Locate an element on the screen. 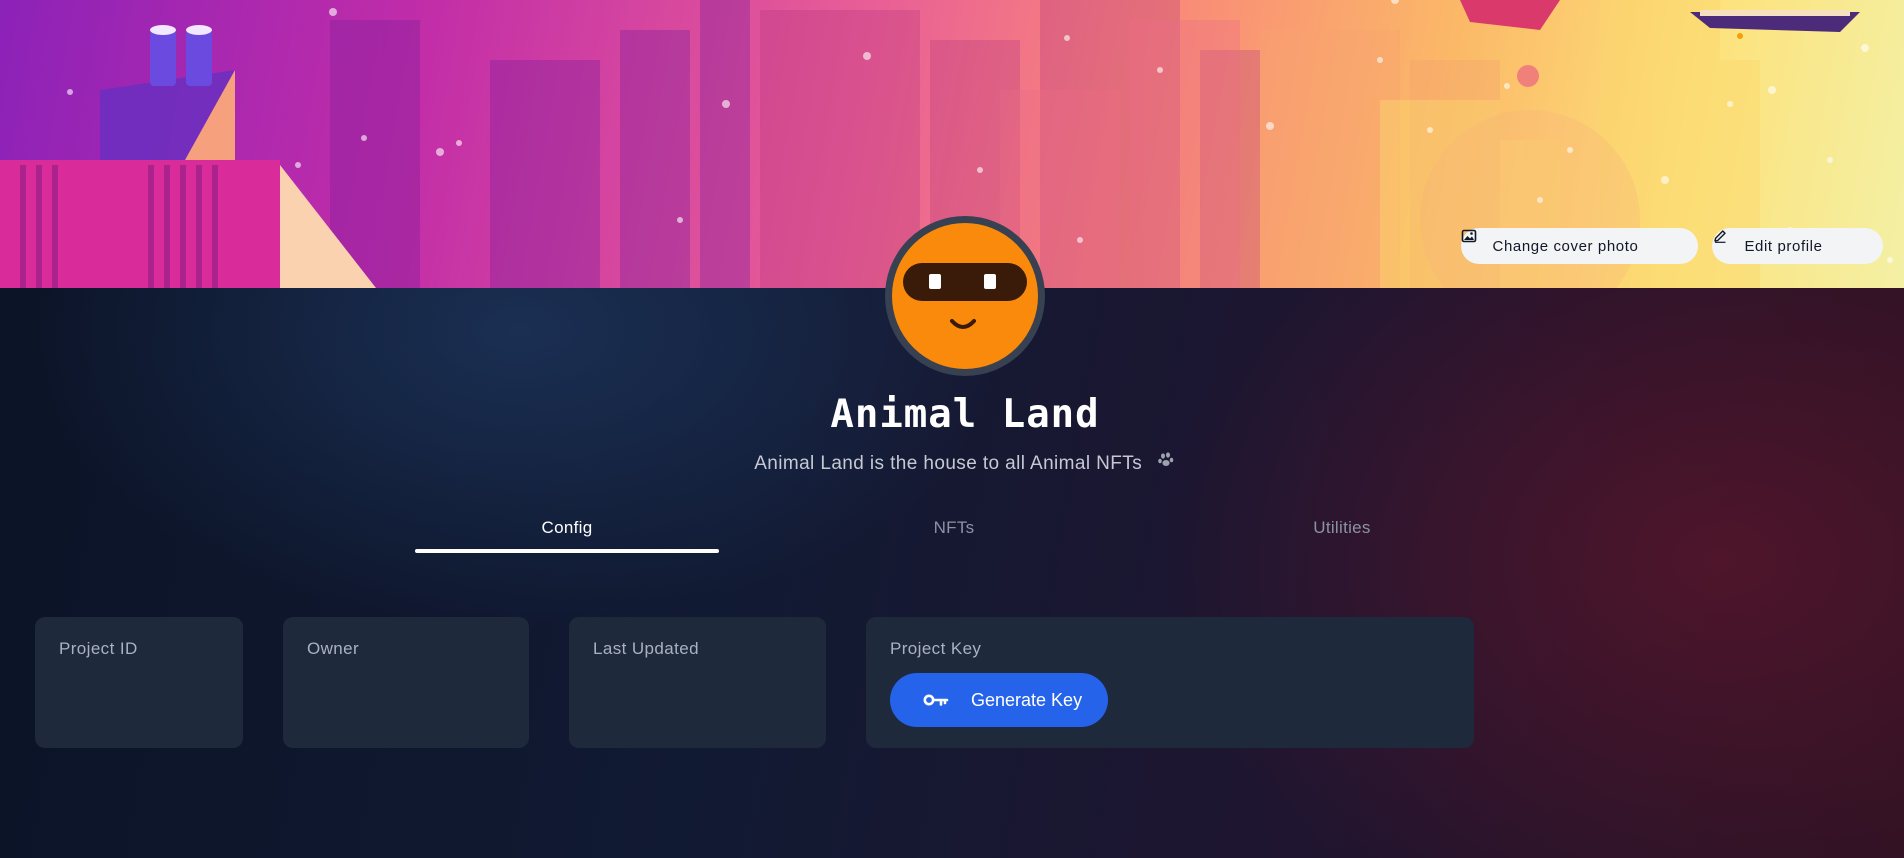 The height and width of the screenshot is (858, 1904). project-key-card: Project Key Generate Key is located at coordinates (1170, 682).